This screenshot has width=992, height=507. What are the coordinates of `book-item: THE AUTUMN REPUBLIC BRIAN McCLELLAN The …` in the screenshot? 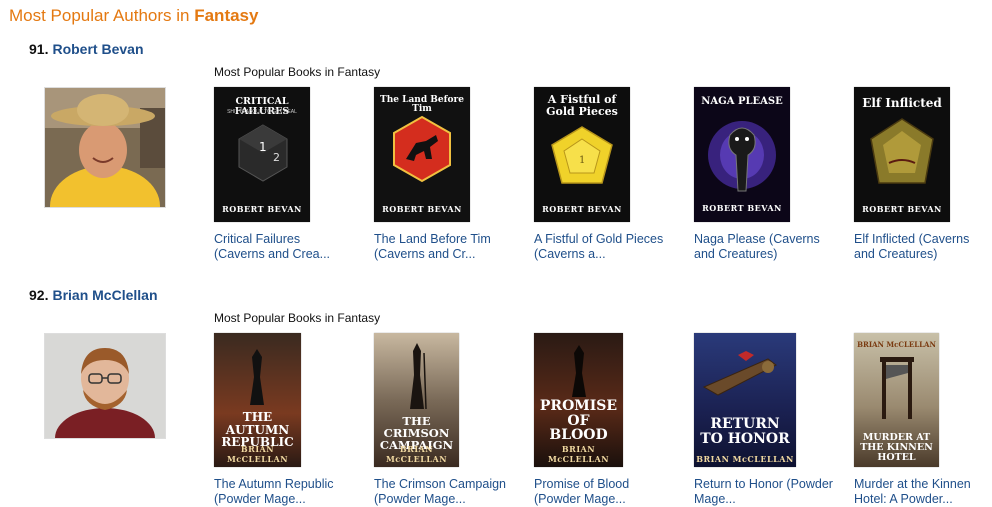 It's located at (284, 420).